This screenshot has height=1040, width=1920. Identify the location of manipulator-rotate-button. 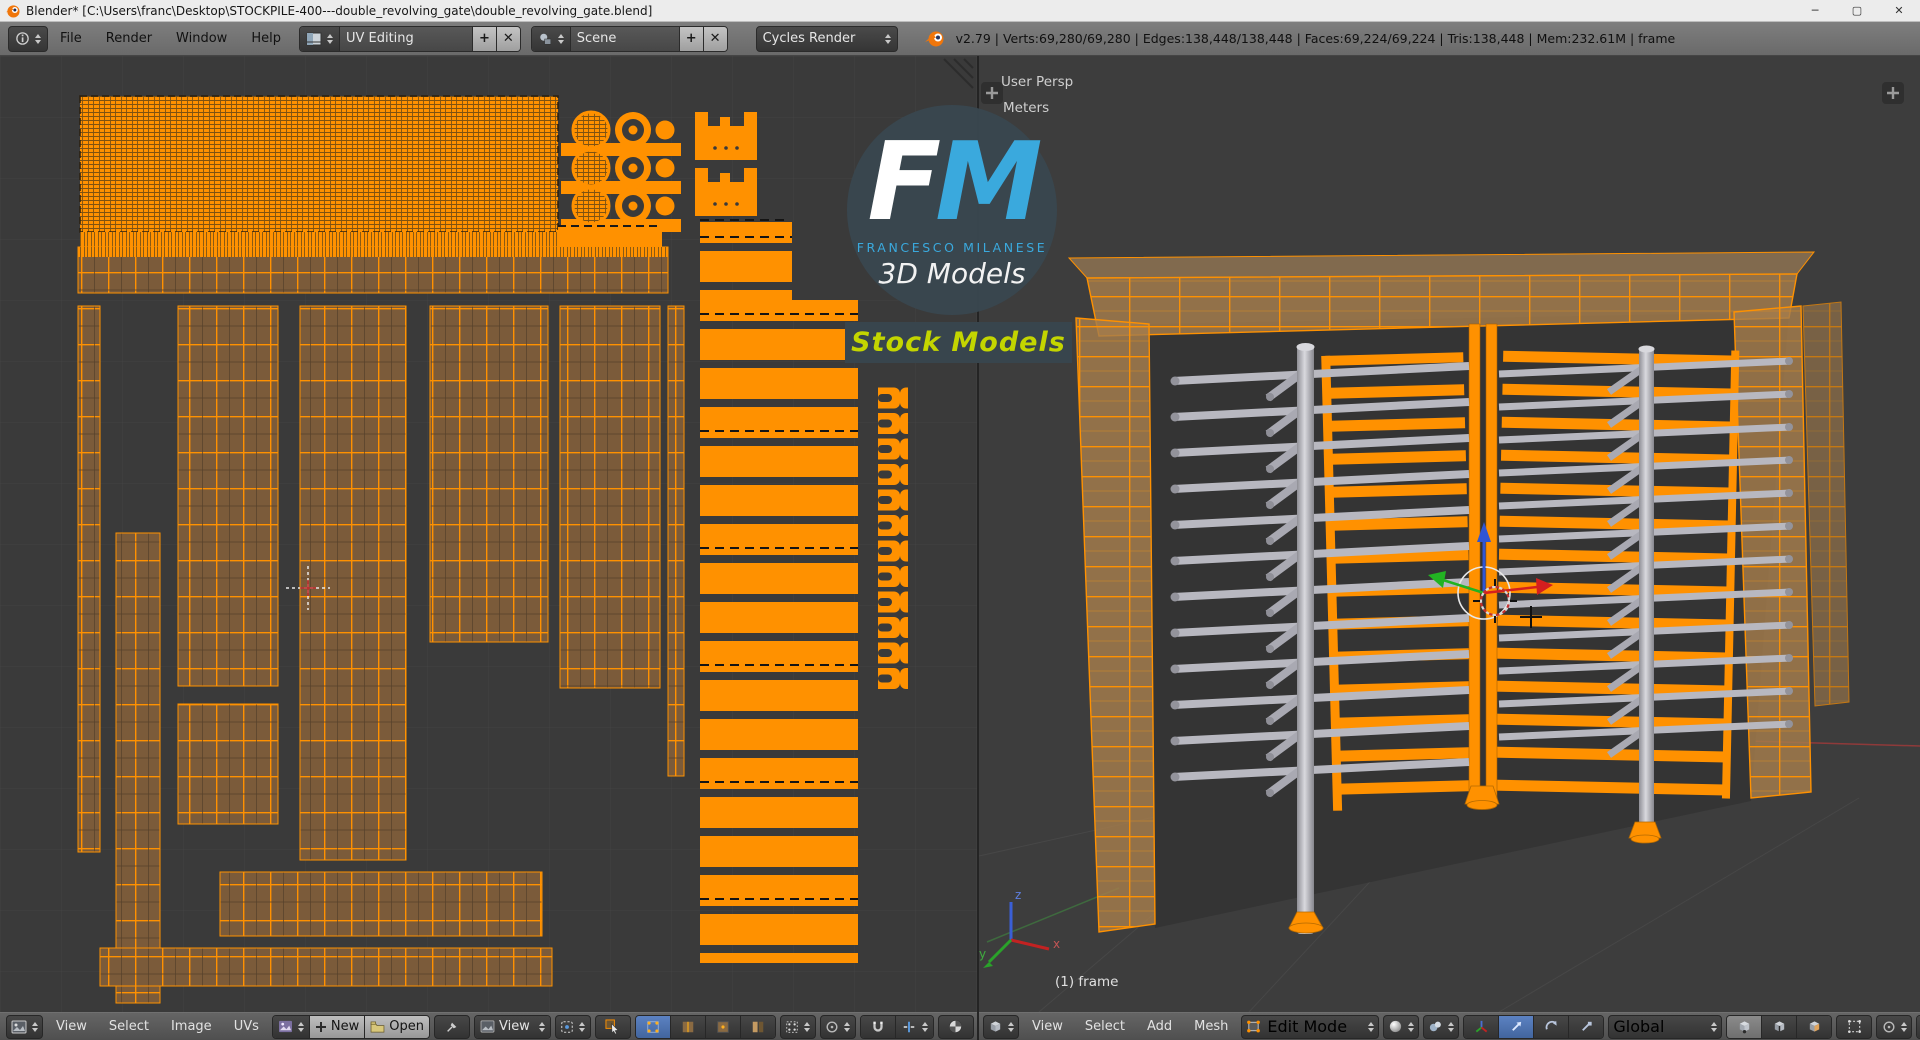
(1552, 1026).